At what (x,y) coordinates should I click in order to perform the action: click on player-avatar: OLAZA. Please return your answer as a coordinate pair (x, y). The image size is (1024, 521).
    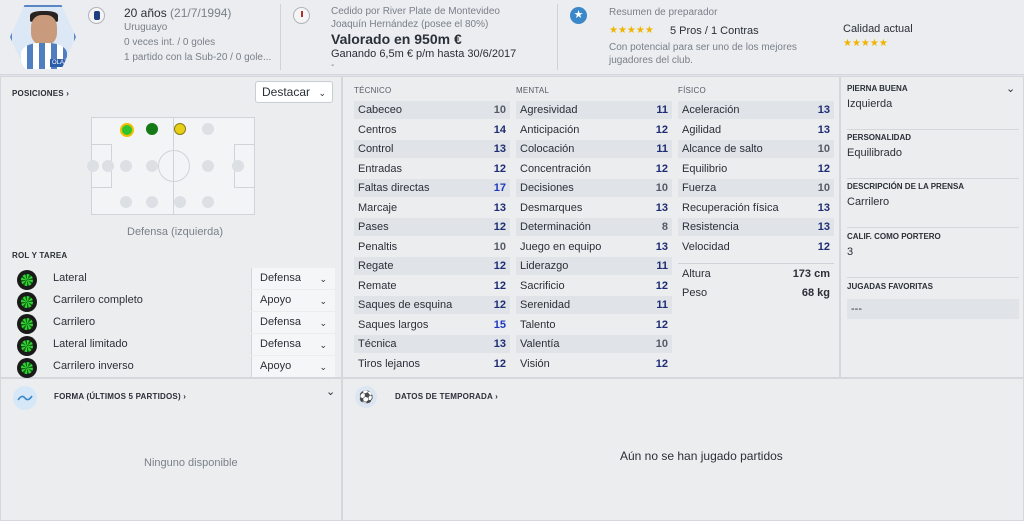
    Looking at the image, I should click on (43, 37).